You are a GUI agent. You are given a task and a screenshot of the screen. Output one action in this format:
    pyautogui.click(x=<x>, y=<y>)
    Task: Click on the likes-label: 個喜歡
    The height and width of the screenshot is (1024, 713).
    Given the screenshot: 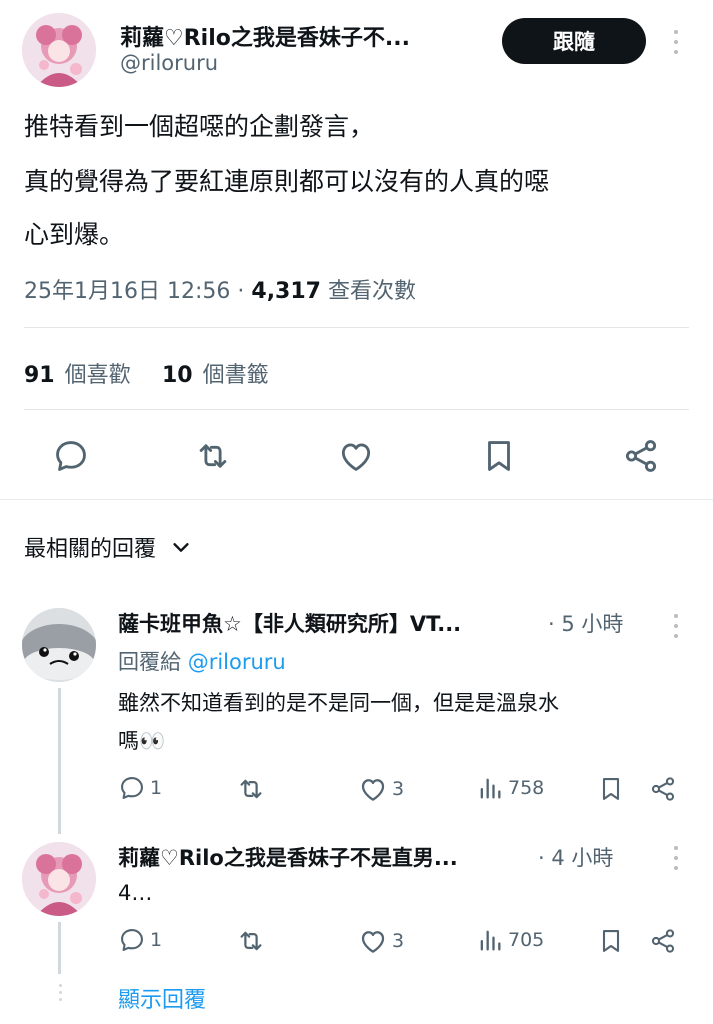 What is the action you would take?
    pyautogui.click(x=97, y=375)
    